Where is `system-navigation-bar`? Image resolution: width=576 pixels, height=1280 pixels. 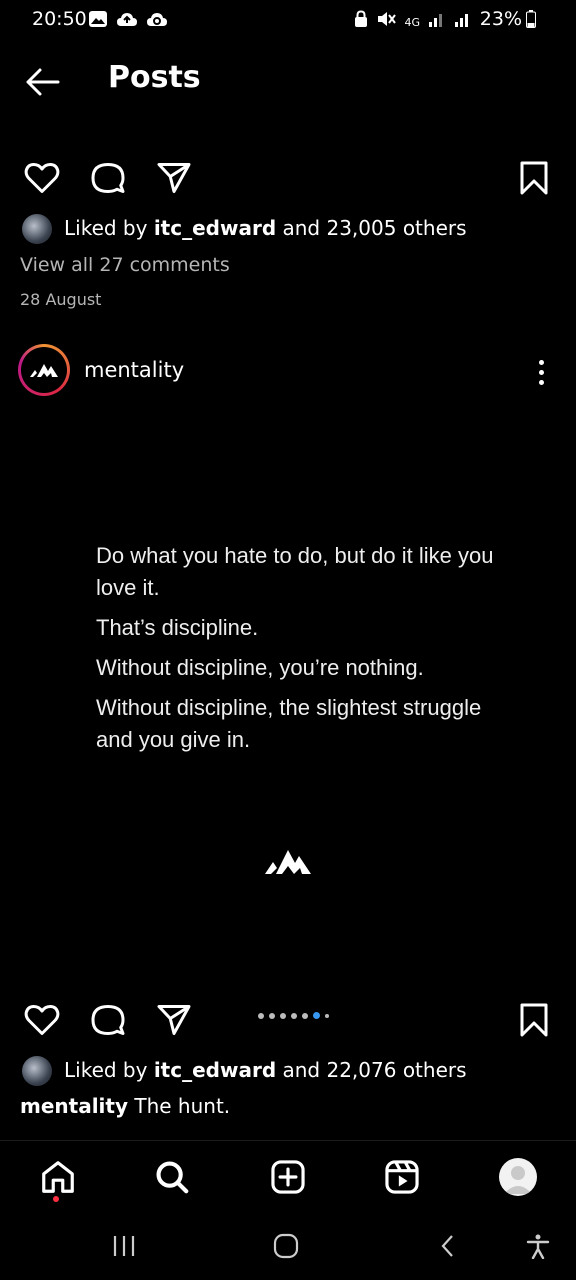 system-navigation-bar is located at coordinates (288, 1246).